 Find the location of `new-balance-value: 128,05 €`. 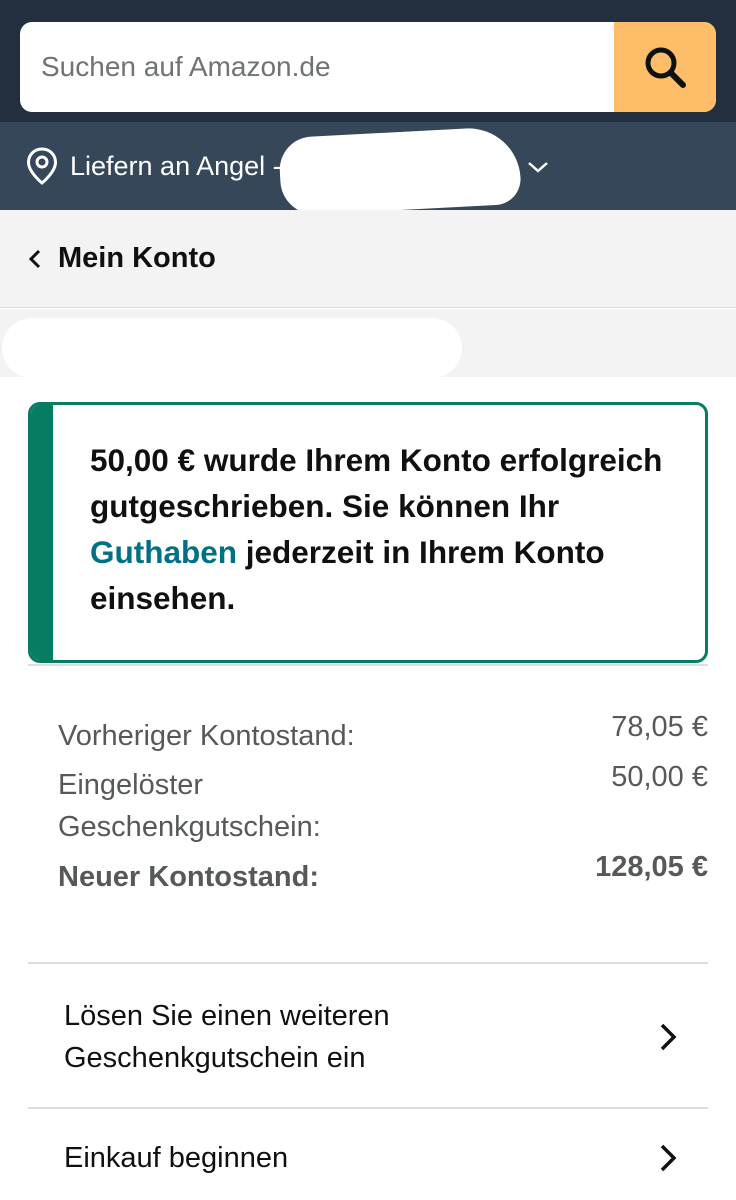

new-balance-value: 128,05 € is located at coordinates (651, 867).